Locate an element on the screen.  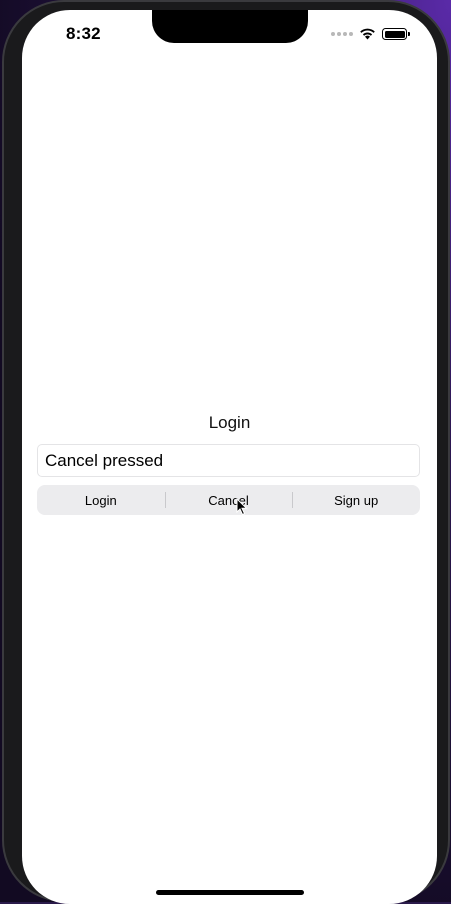
notch is located at coordinates (230, 26).